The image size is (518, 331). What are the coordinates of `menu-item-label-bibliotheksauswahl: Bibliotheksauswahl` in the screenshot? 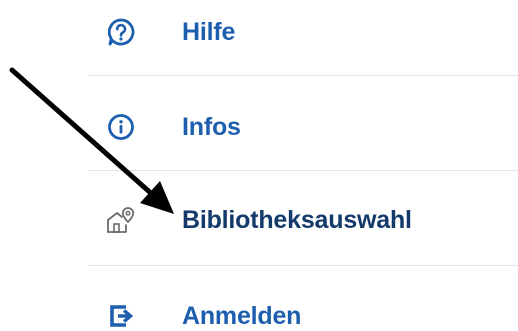 It's located at (297, 219).